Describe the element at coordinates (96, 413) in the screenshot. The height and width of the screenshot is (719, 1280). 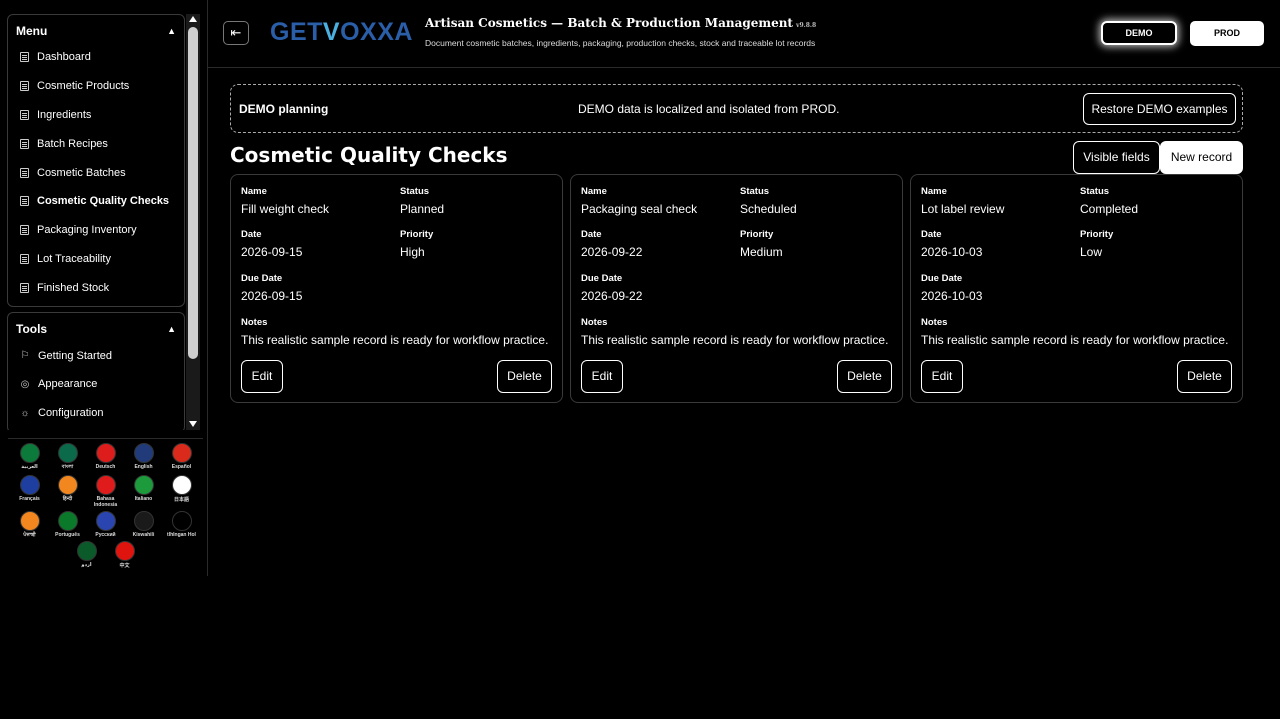
I see `tools-item: ☼ Configuration` at that location.